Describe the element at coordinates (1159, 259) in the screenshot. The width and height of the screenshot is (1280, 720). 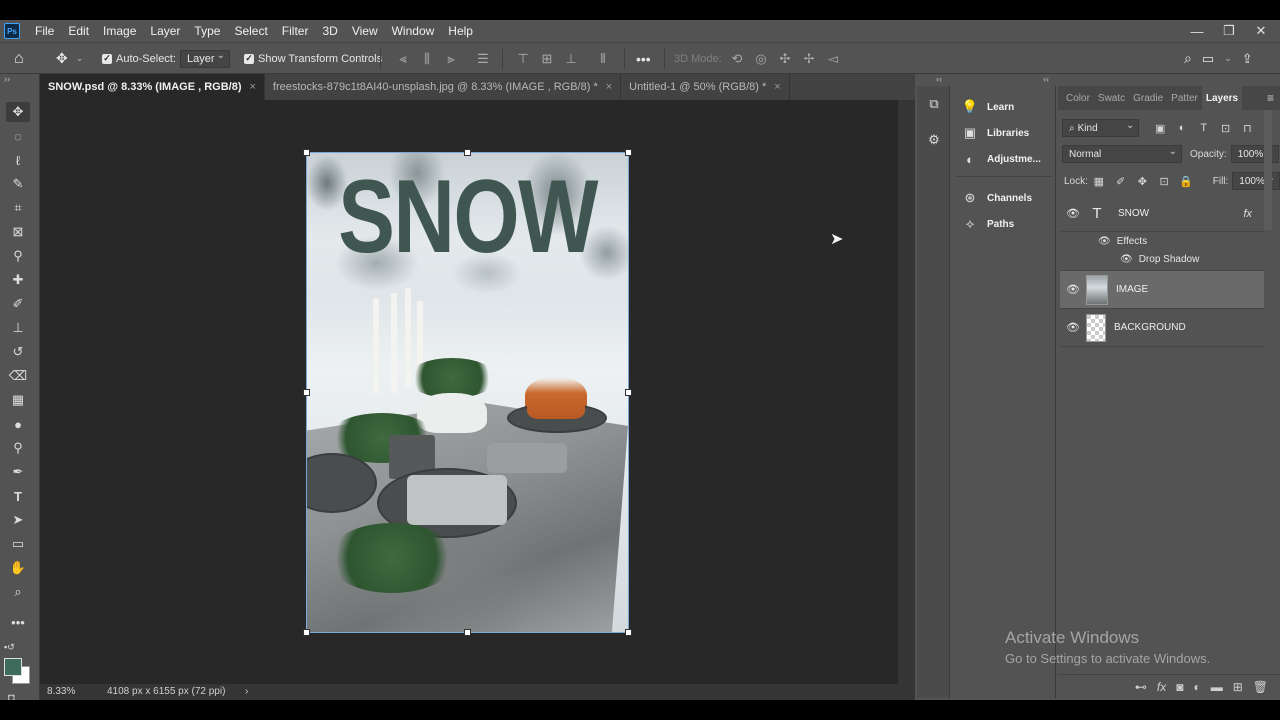
I see `drop-shadow-row: 👁 Drop Shadow` at that location.